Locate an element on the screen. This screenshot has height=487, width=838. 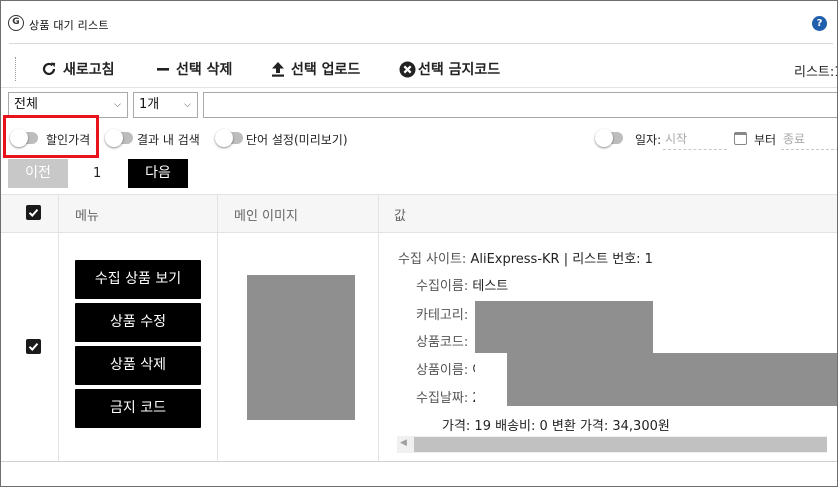
toolbar-grip is located at coordinates (15, 69).